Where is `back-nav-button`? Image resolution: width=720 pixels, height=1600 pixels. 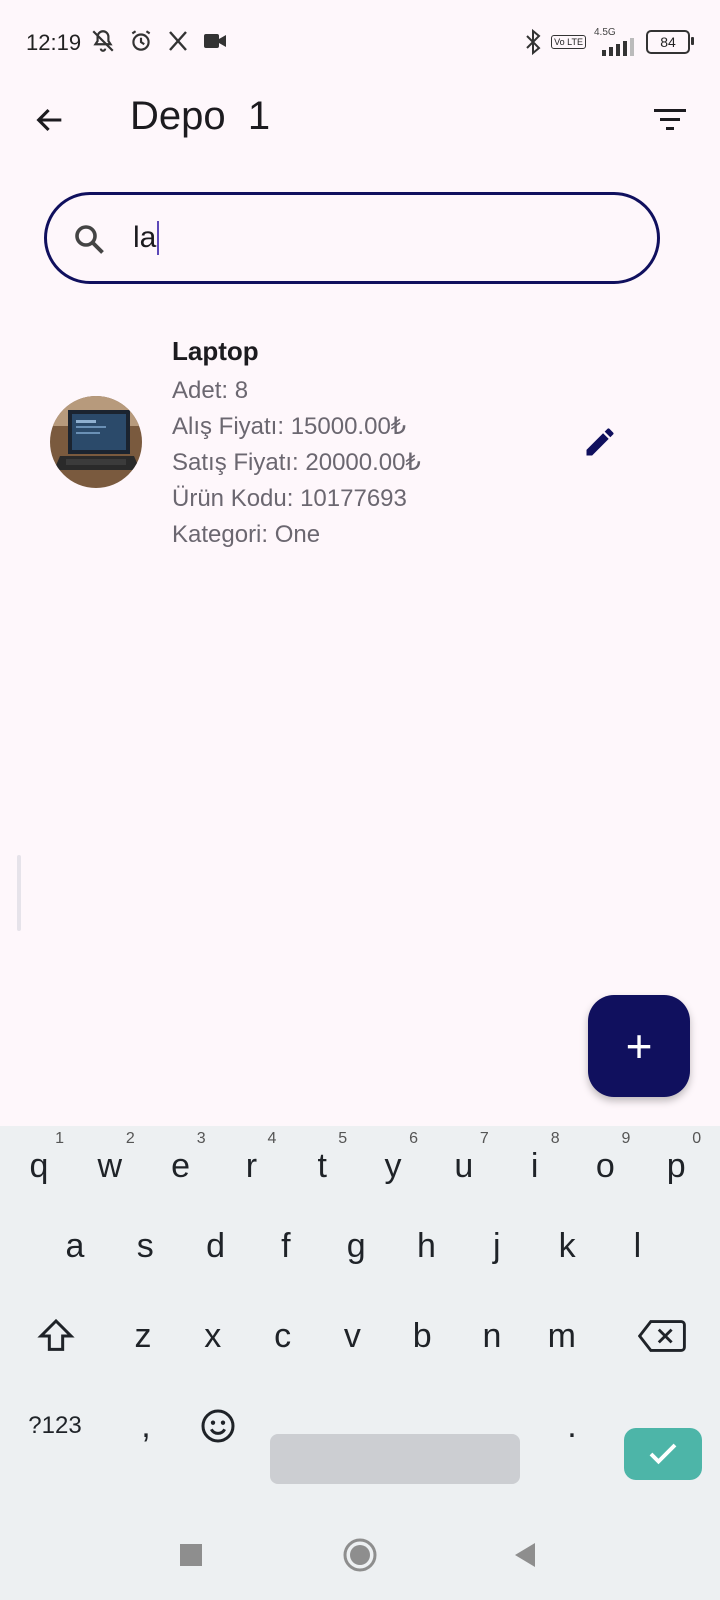 back-nav-button is located at coordinates (525, 1555).